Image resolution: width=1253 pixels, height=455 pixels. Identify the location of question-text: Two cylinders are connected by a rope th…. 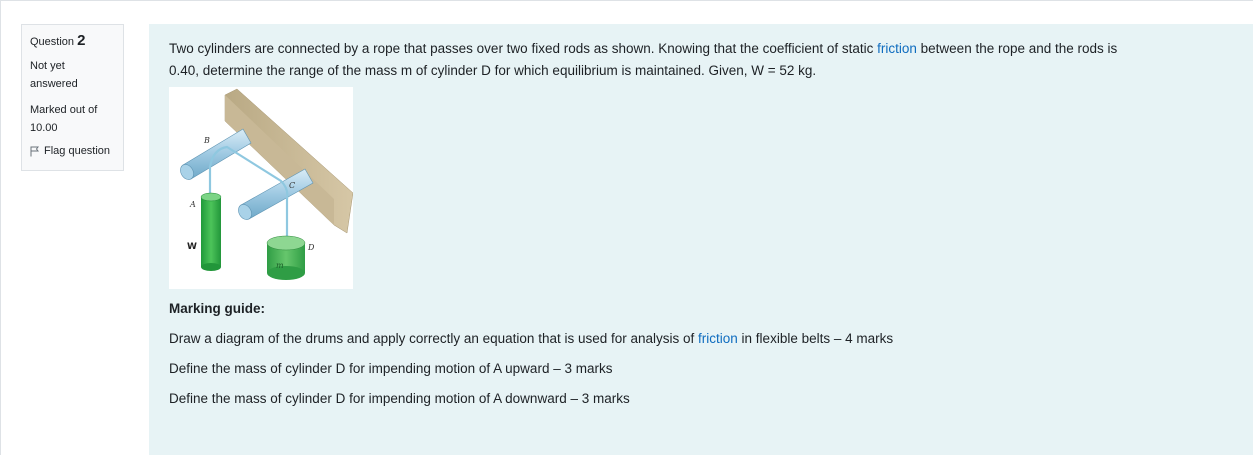
(701, 60).